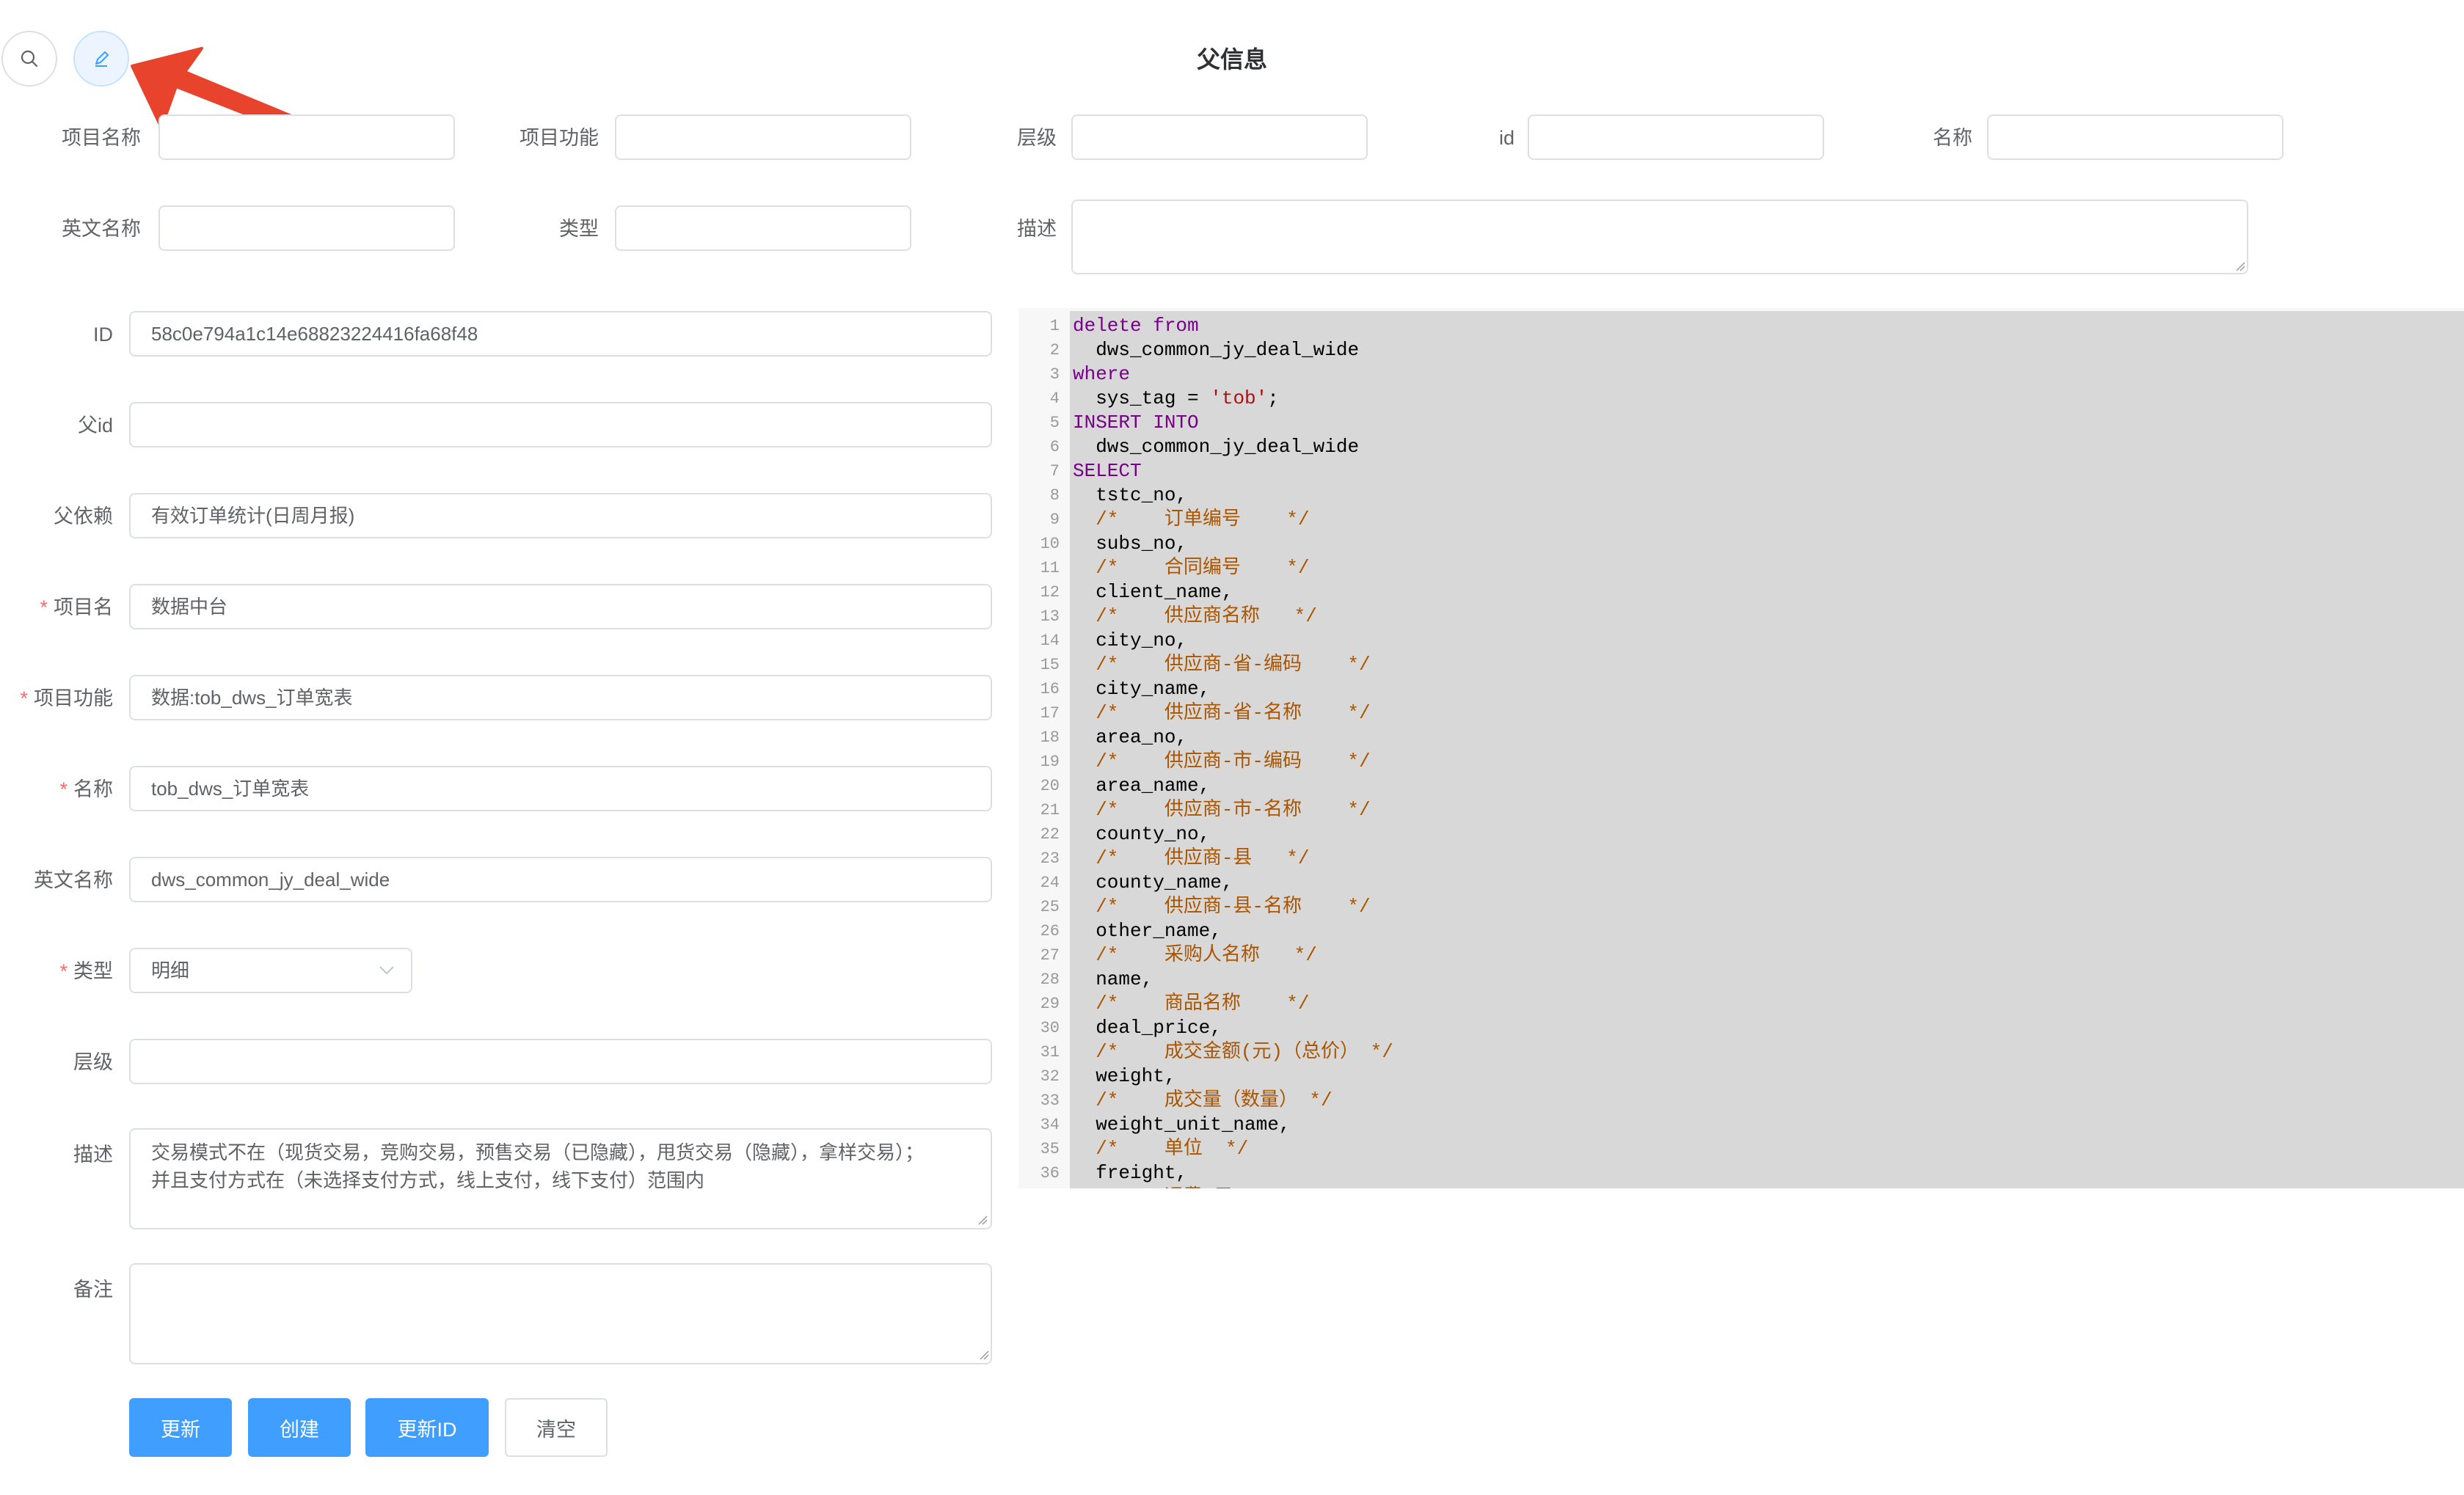 Image resolution: width=2464 pixels, height=1495 pixels. I want to click on line-number: 33, so click(1050, 1101).